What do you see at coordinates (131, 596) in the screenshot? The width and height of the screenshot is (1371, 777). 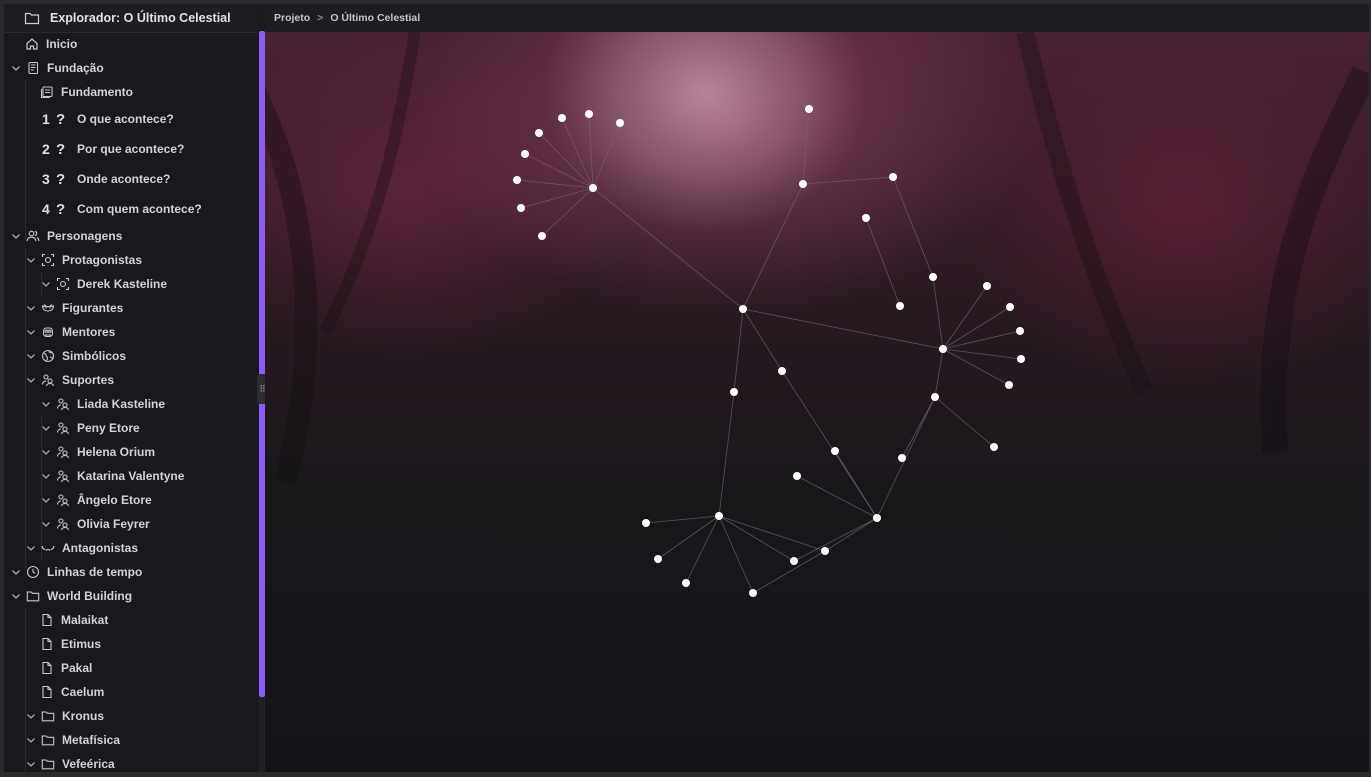 I see `tree-item-world-building: World Building` at bounding box center [131, 596].